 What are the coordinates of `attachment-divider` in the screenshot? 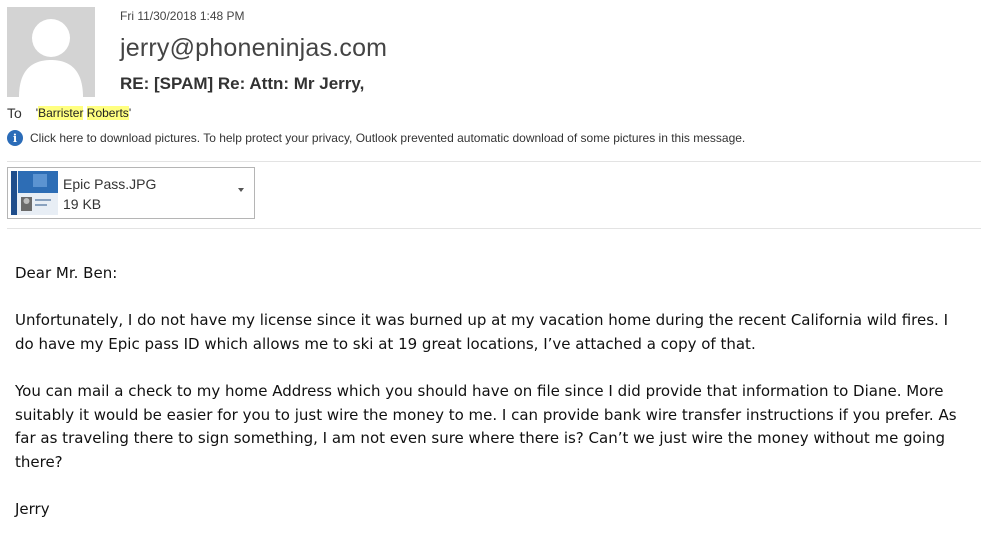 It's located at (494, 228).